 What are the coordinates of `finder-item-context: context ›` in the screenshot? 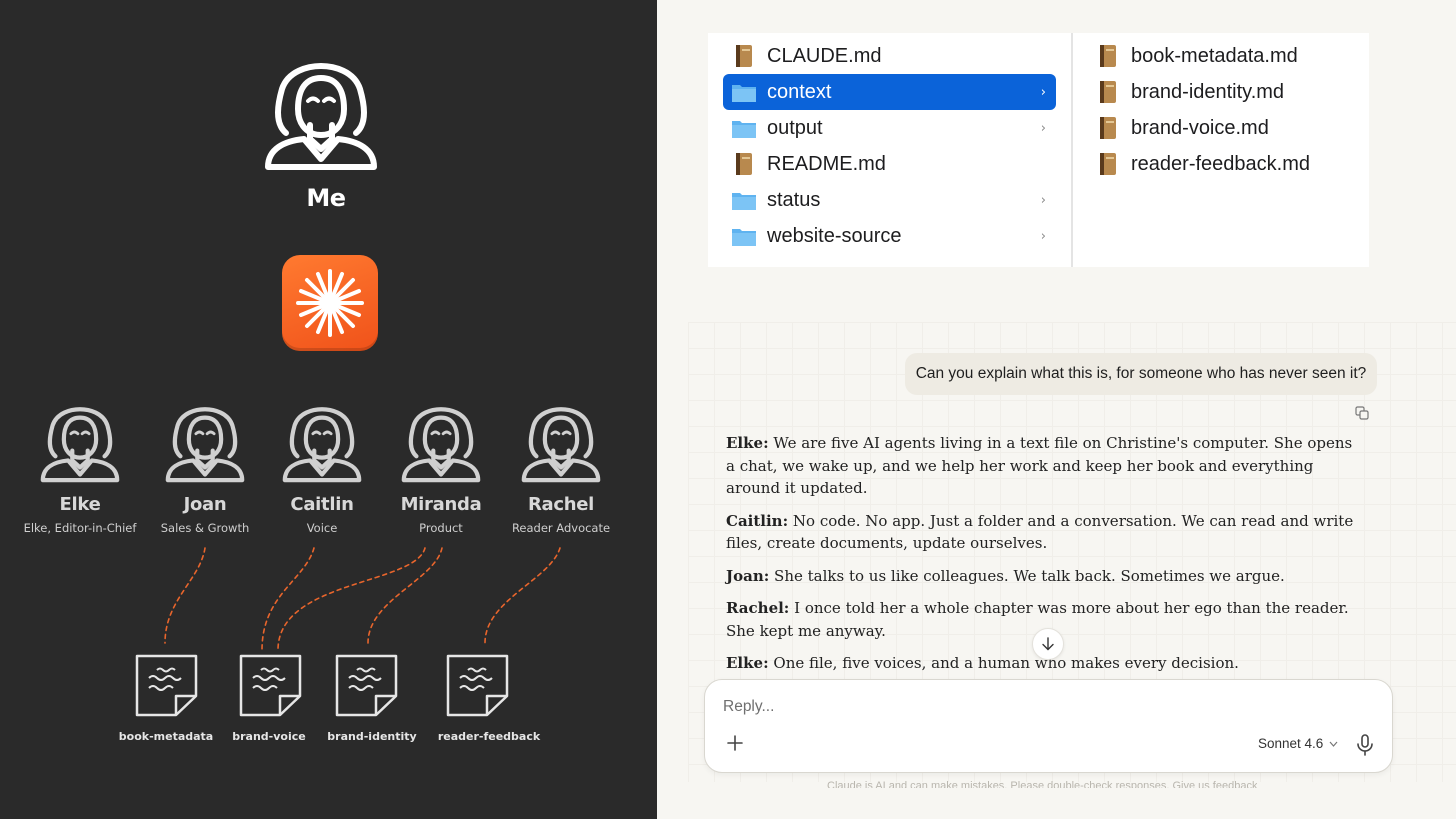 It's located at (889, 92).